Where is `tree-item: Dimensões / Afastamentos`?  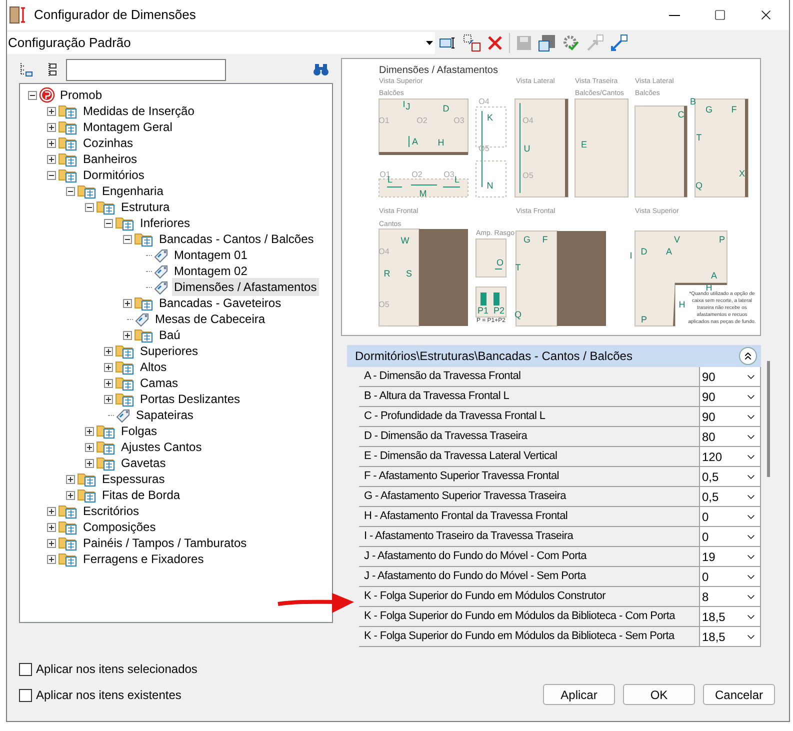 tree-item: Dimensões / Afastamentos is located at coordinates (245, 287).